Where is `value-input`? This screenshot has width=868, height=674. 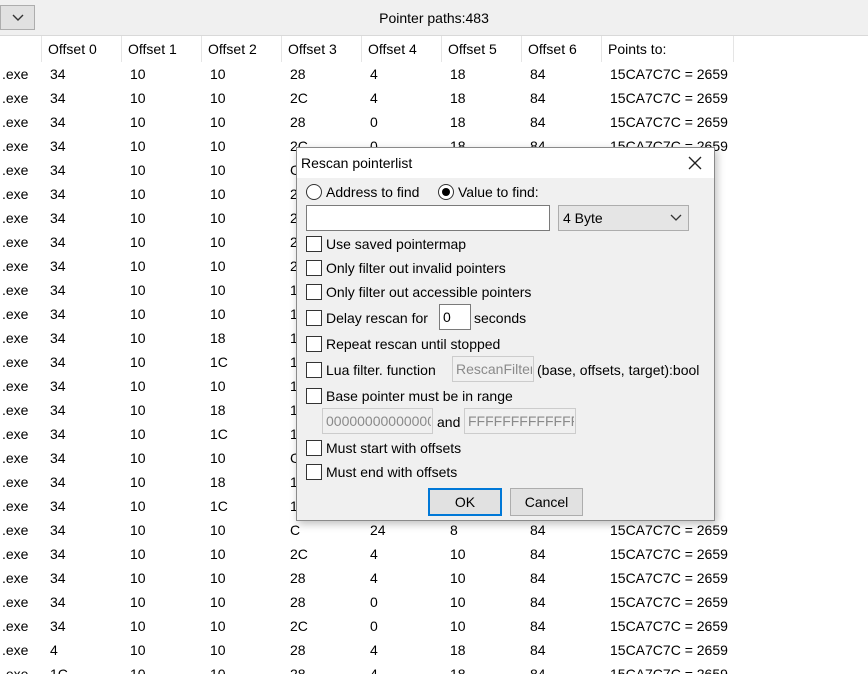 value-input is located at coordinates (428, 218).